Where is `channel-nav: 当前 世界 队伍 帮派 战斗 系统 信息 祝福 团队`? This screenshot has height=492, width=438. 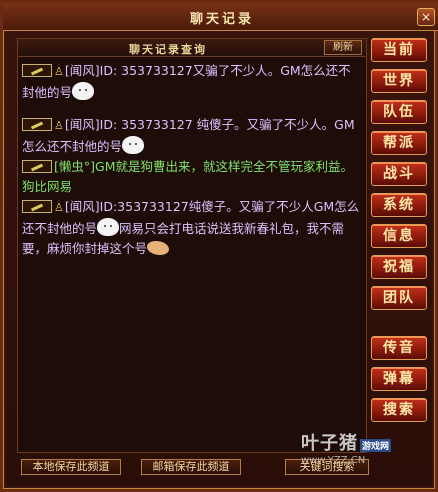 channel-nav: 当前 世界 队伍 帮派 战斗 系统 信息 祝福 团队 is located at coordinates (402, 177).